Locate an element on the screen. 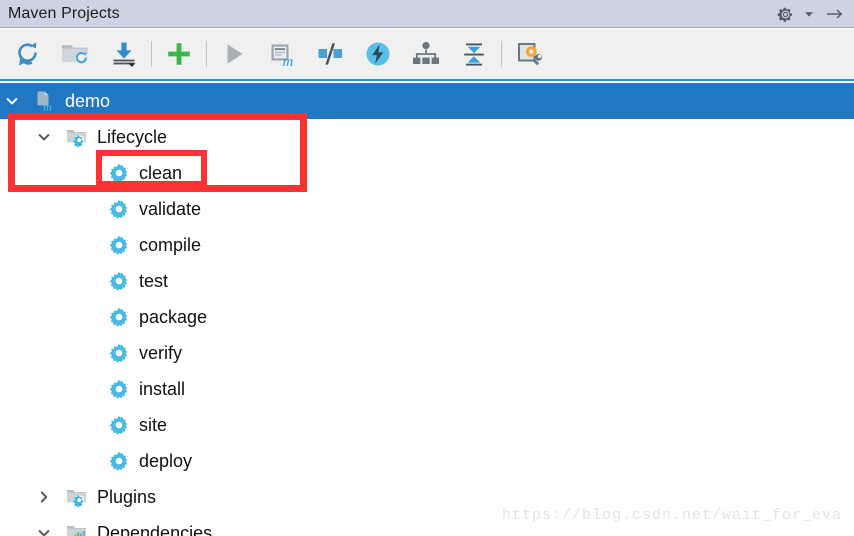 The height and width of the screenshot is (536, 854). goal-deploy: deploy is located at coordinates (427, 461).